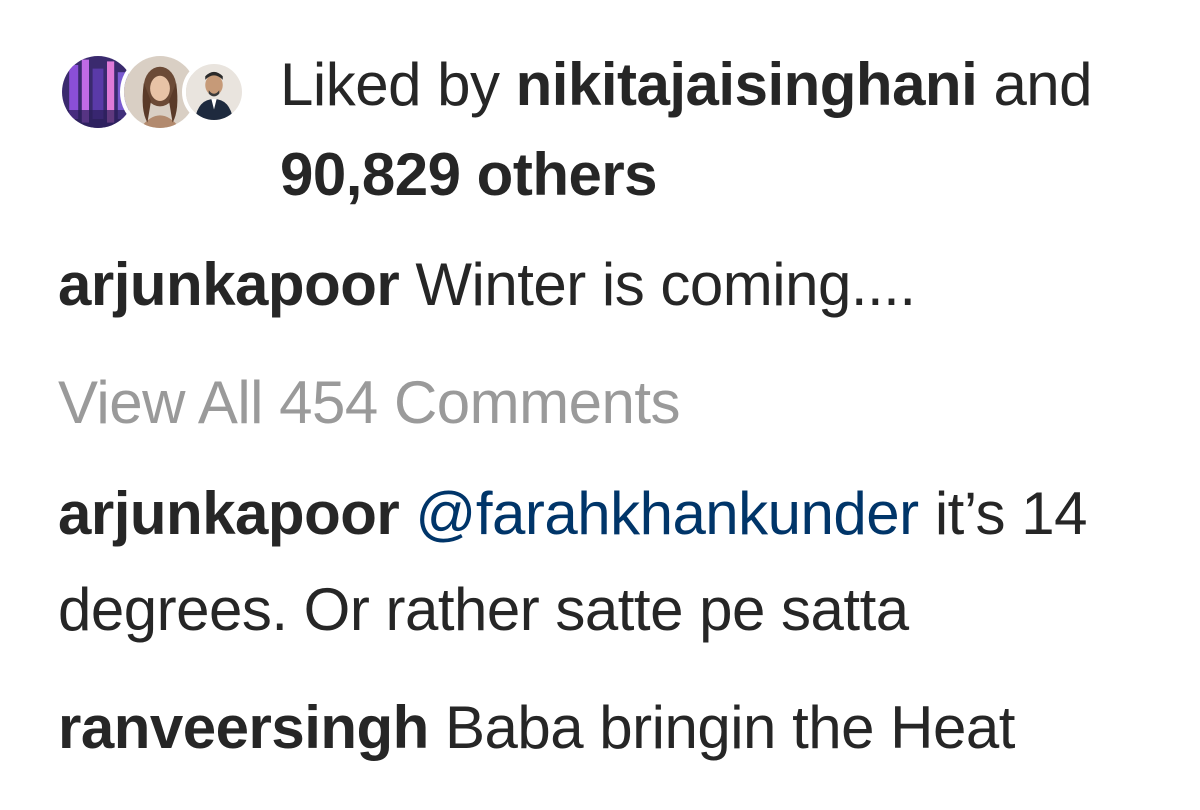  Describe the element at coordinates (667, 513) in the screenshot. I see `comment-mention: @farahkhankunder` at that location.